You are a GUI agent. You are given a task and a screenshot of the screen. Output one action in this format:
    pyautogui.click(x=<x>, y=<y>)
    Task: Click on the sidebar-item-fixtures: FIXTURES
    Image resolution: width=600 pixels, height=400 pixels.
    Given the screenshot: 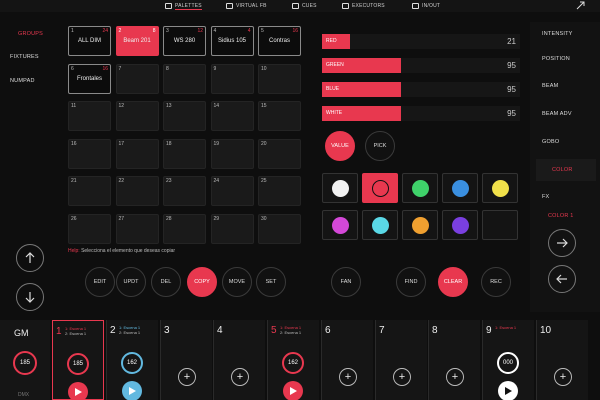 What is the action you would take?
    pyautogui.click(x=24, y=57)
    